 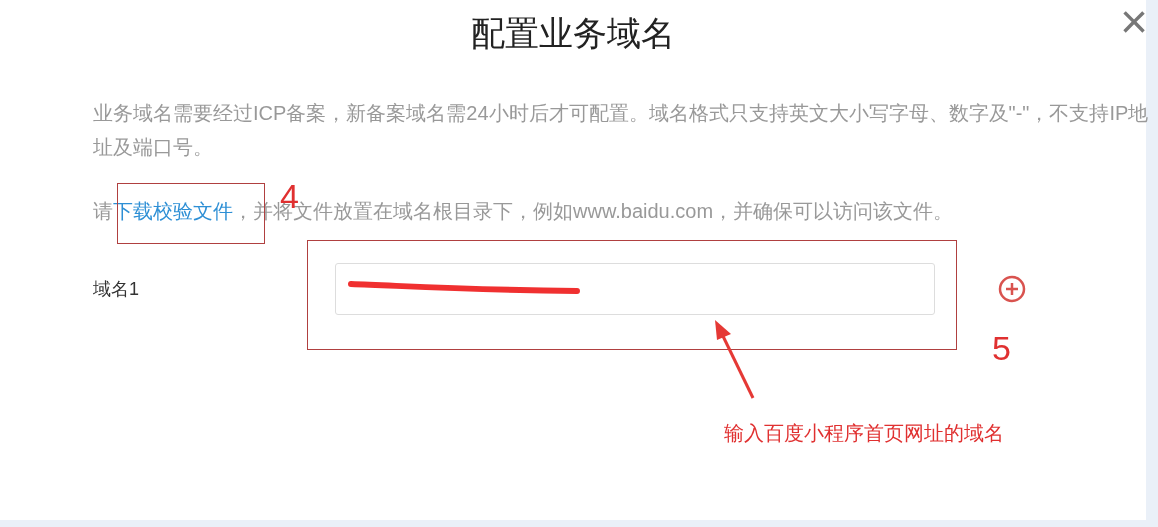 I want to click on annotation-note: 输入百度小程序首页网址的域名, so click(x=864, y=433).